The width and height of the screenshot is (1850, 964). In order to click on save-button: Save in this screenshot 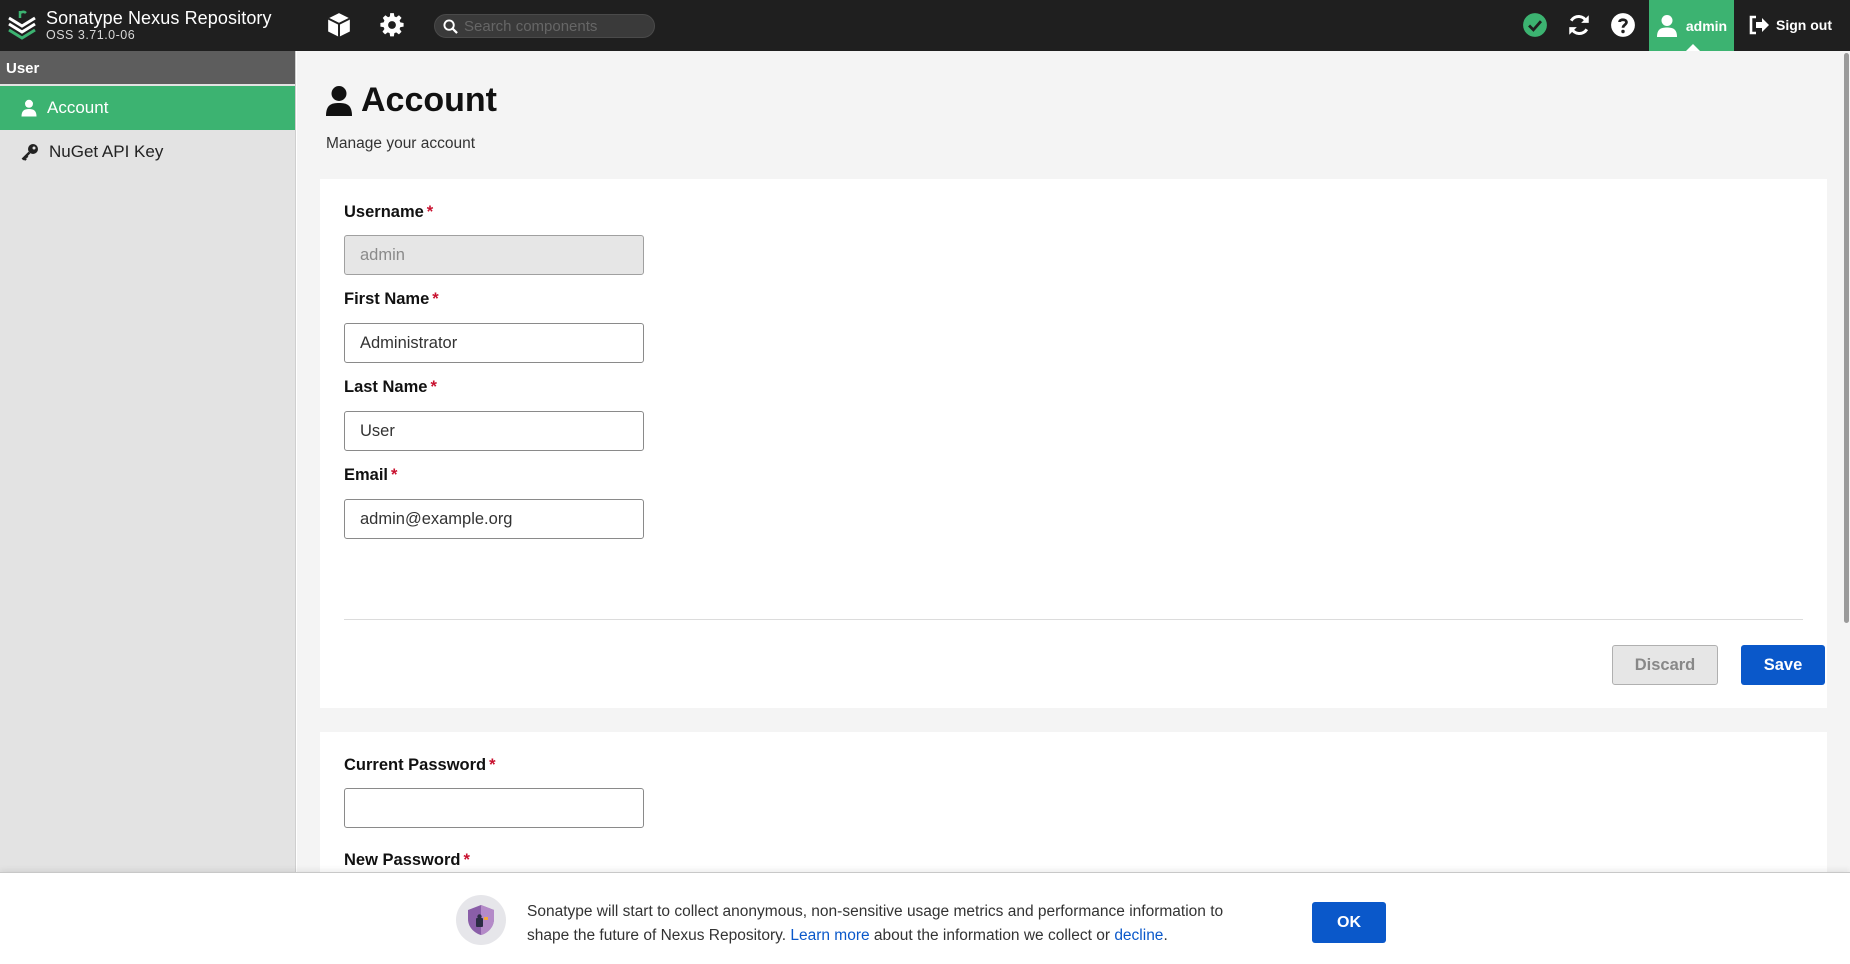, I will do `click(1783, 665)`.